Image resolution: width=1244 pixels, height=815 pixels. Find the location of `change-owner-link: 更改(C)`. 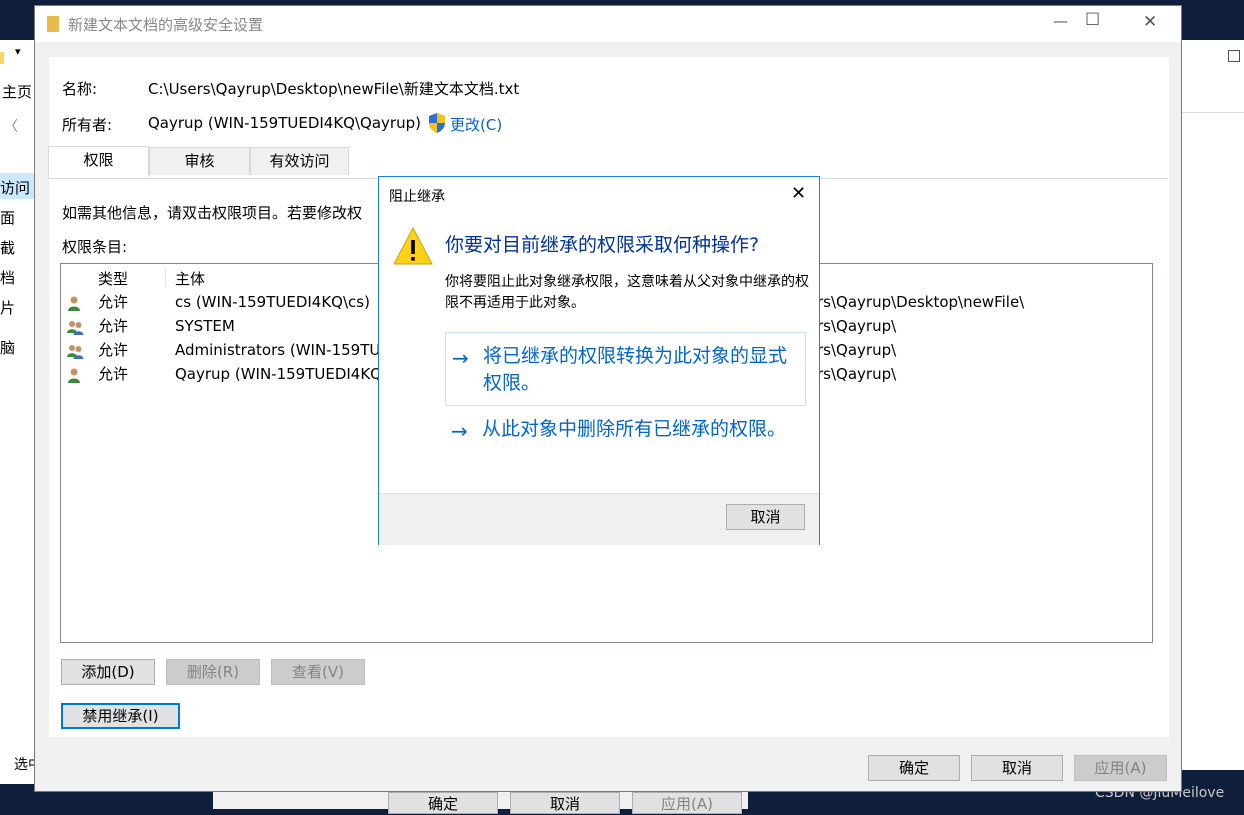

change-owner-link: 更改(C) is located at coordinates (476, 124).